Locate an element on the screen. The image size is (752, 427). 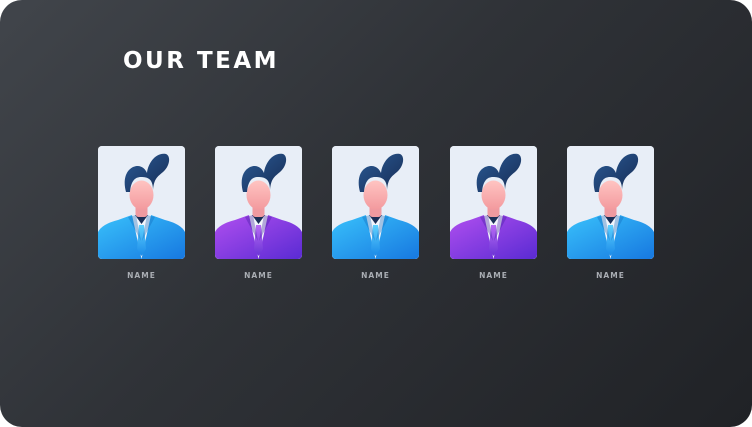
team-member-2: NAME is located at coordinates (258, 213).